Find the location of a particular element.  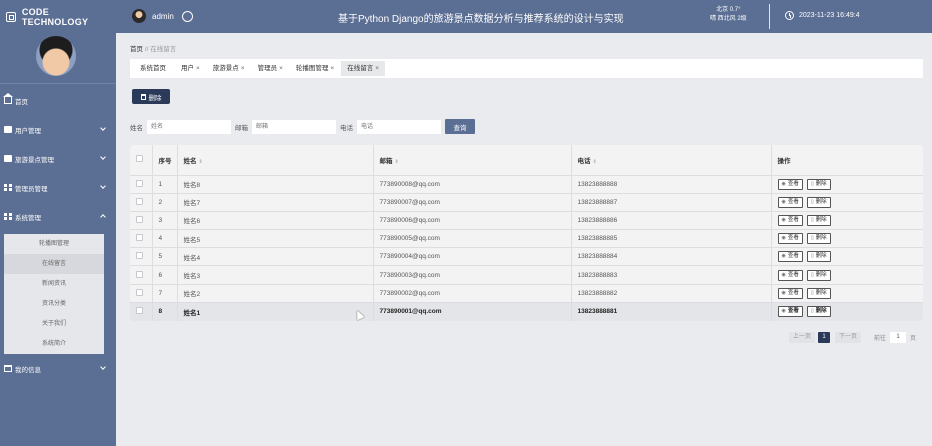

page-jump-input: 1 is located at coordinates (898, 337).